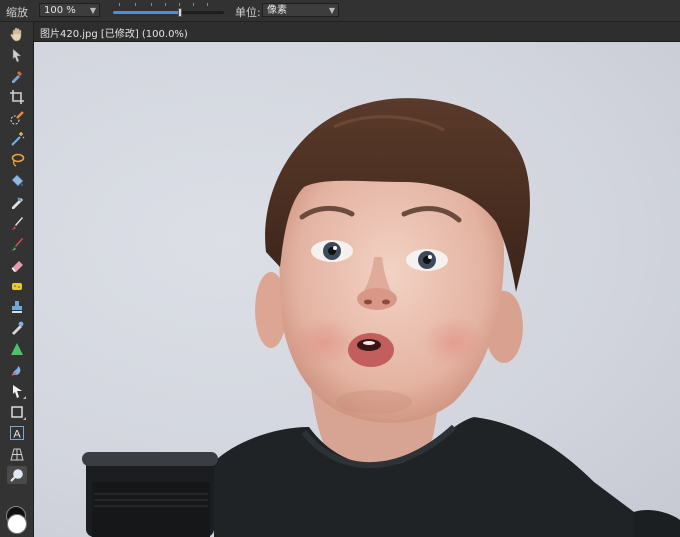  I want to click on color-picker-tool, so click(17, 76).